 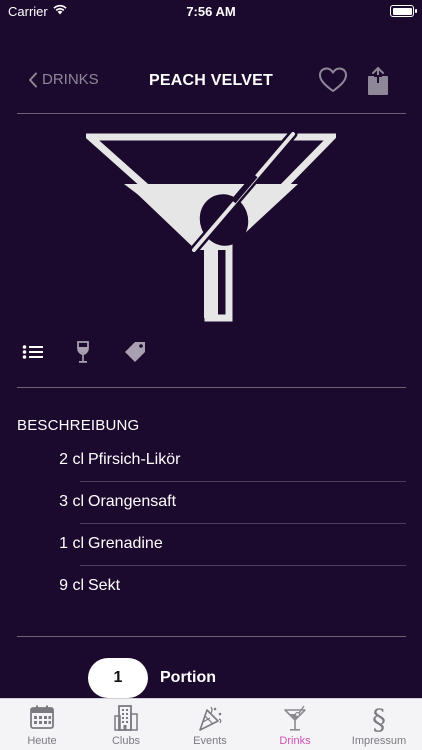 I want to click on portion-label: Portion, so click(x=188, y=677).